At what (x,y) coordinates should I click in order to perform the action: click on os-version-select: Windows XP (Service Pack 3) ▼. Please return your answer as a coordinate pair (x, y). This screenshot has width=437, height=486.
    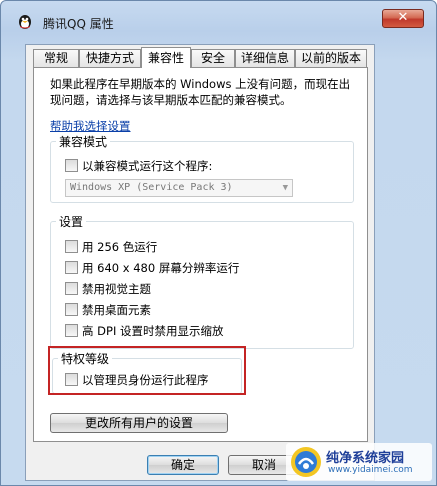
    Looking at the image, I should click on (179, 188).